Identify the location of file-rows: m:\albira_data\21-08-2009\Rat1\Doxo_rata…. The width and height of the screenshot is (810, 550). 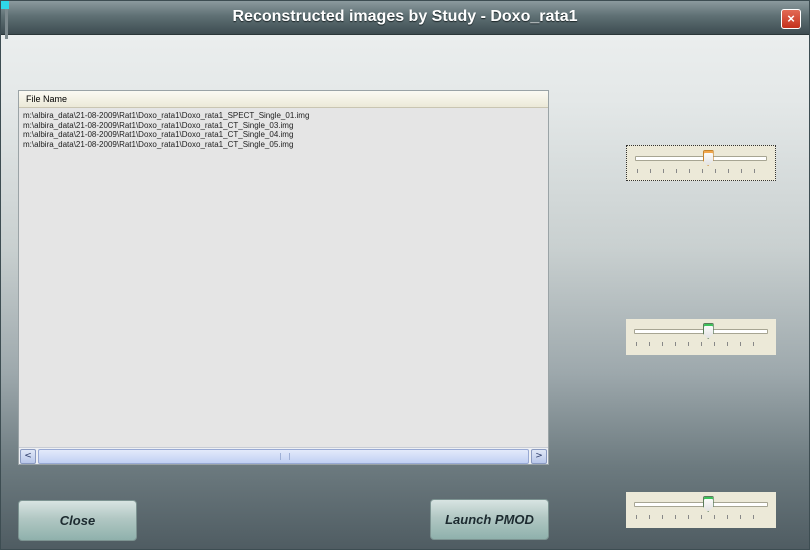
(283, 128).